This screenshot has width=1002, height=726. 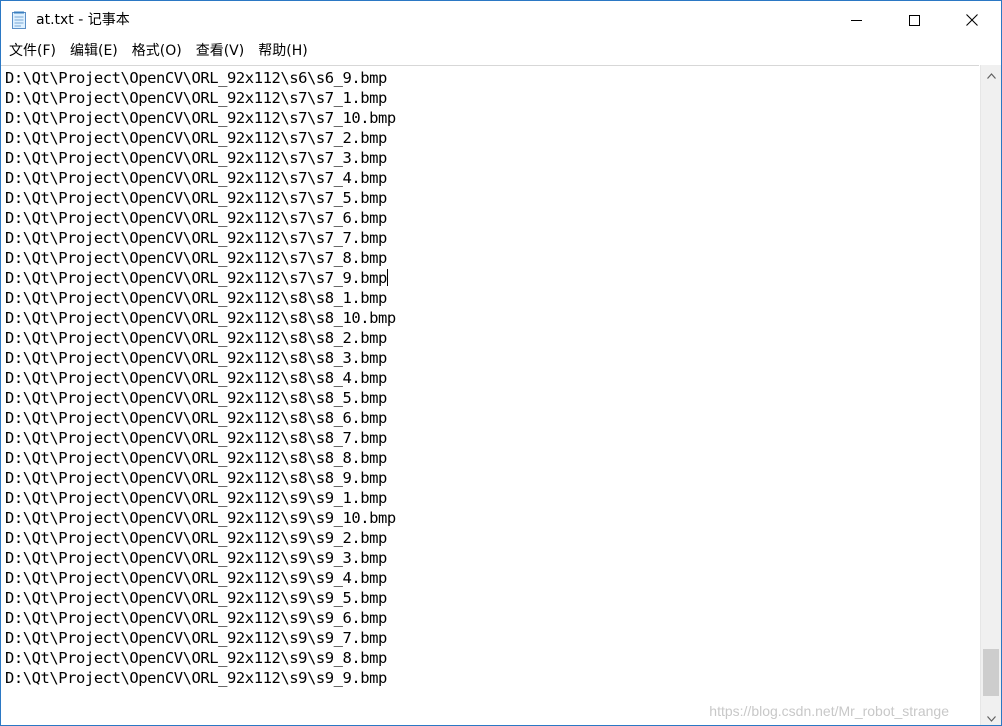 What do you see at coordinates (157, 51) in the screenshot?
I see `menu-format: 格式(O)` at bounding box center [157, 51].